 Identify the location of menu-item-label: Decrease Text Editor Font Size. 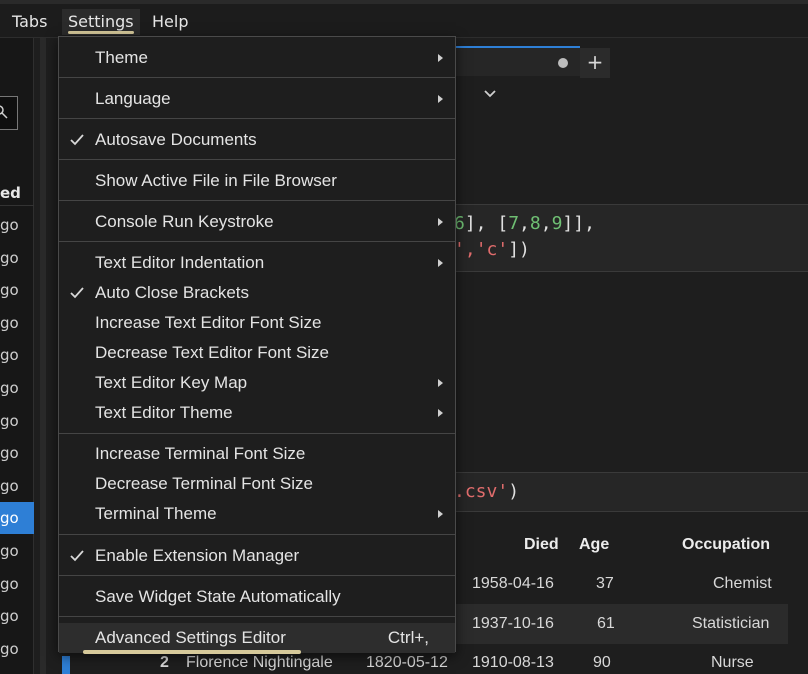
(212, 352).